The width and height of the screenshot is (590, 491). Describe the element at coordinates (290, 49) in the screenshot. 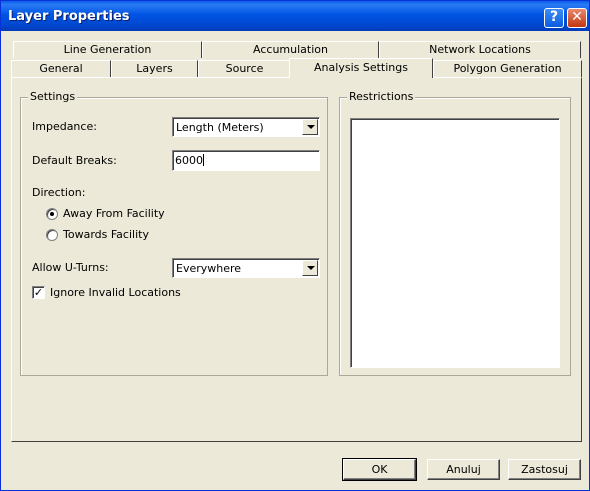

I see `tab-accumulation: Accumulation` at that location.